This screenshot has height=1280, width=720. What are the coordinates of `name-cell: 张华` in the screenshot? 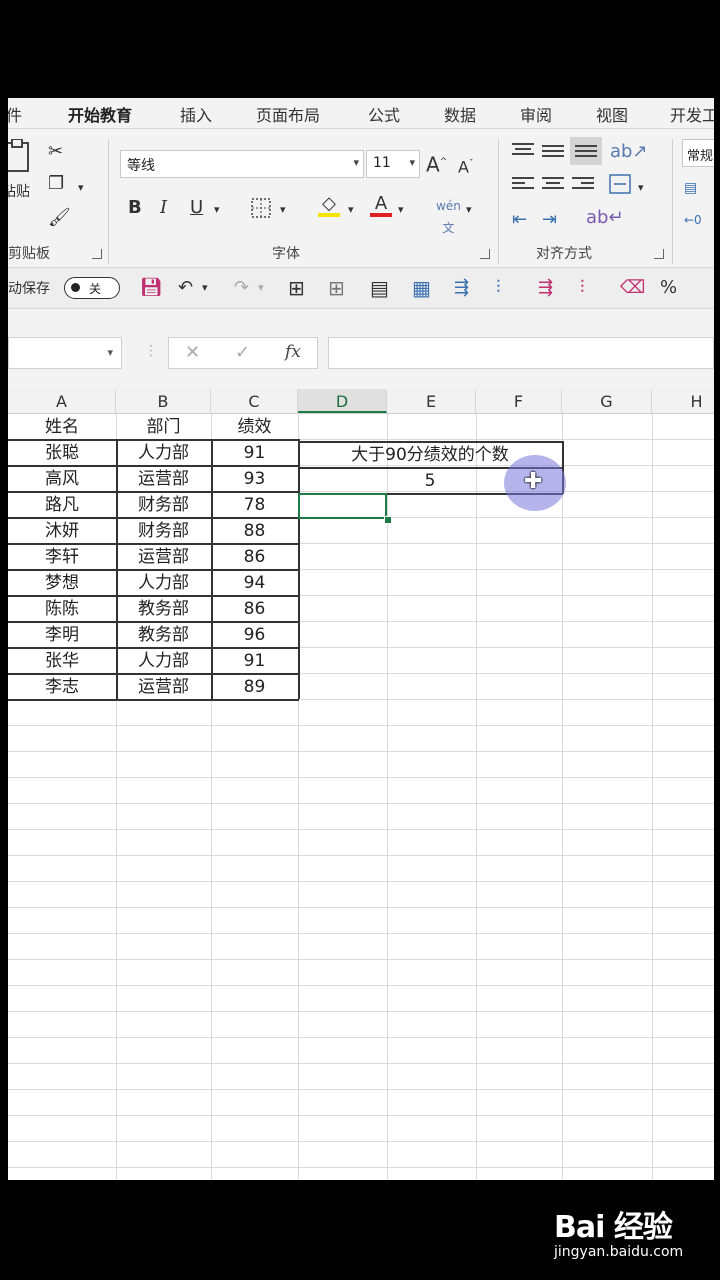 It's located at (62, 660).